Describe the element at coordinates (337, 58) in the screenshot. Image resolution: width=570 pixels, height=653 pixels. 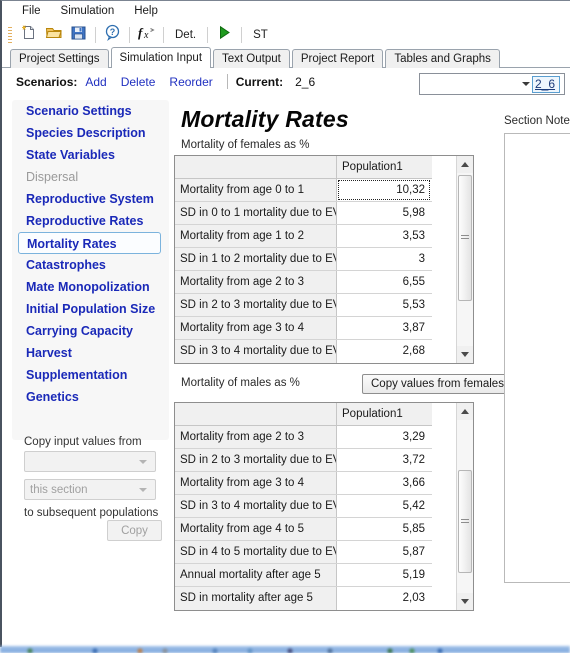
I see `tab-project-report: Project Report` at that location.